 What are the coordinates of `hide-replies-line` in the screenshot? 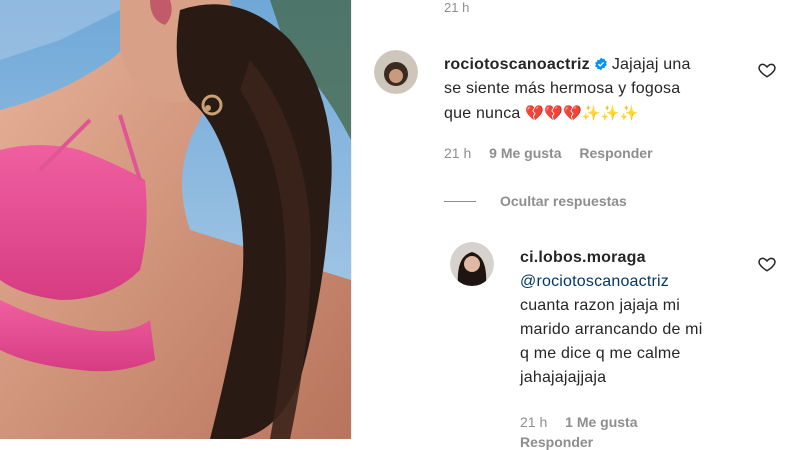 It's located at (460, 201).